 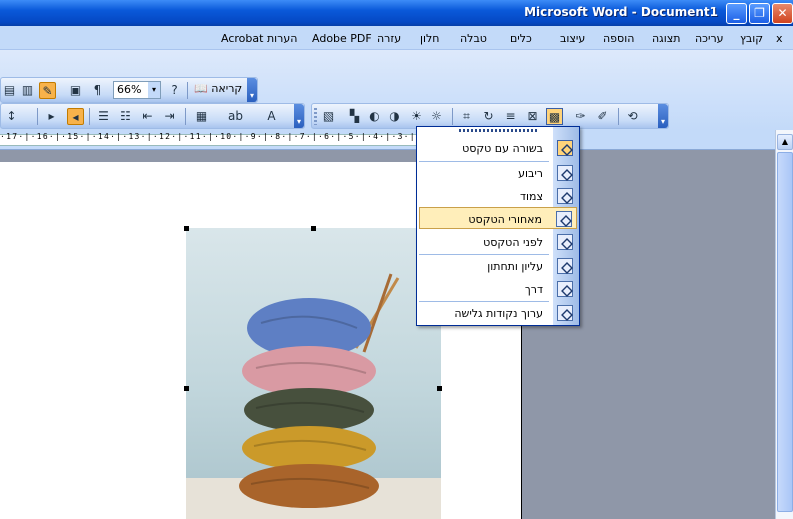 What do you see at coordinates (533, 289) in the screenshot?
I see `menu-item-label: דרך` at bounding box center [533, 289].